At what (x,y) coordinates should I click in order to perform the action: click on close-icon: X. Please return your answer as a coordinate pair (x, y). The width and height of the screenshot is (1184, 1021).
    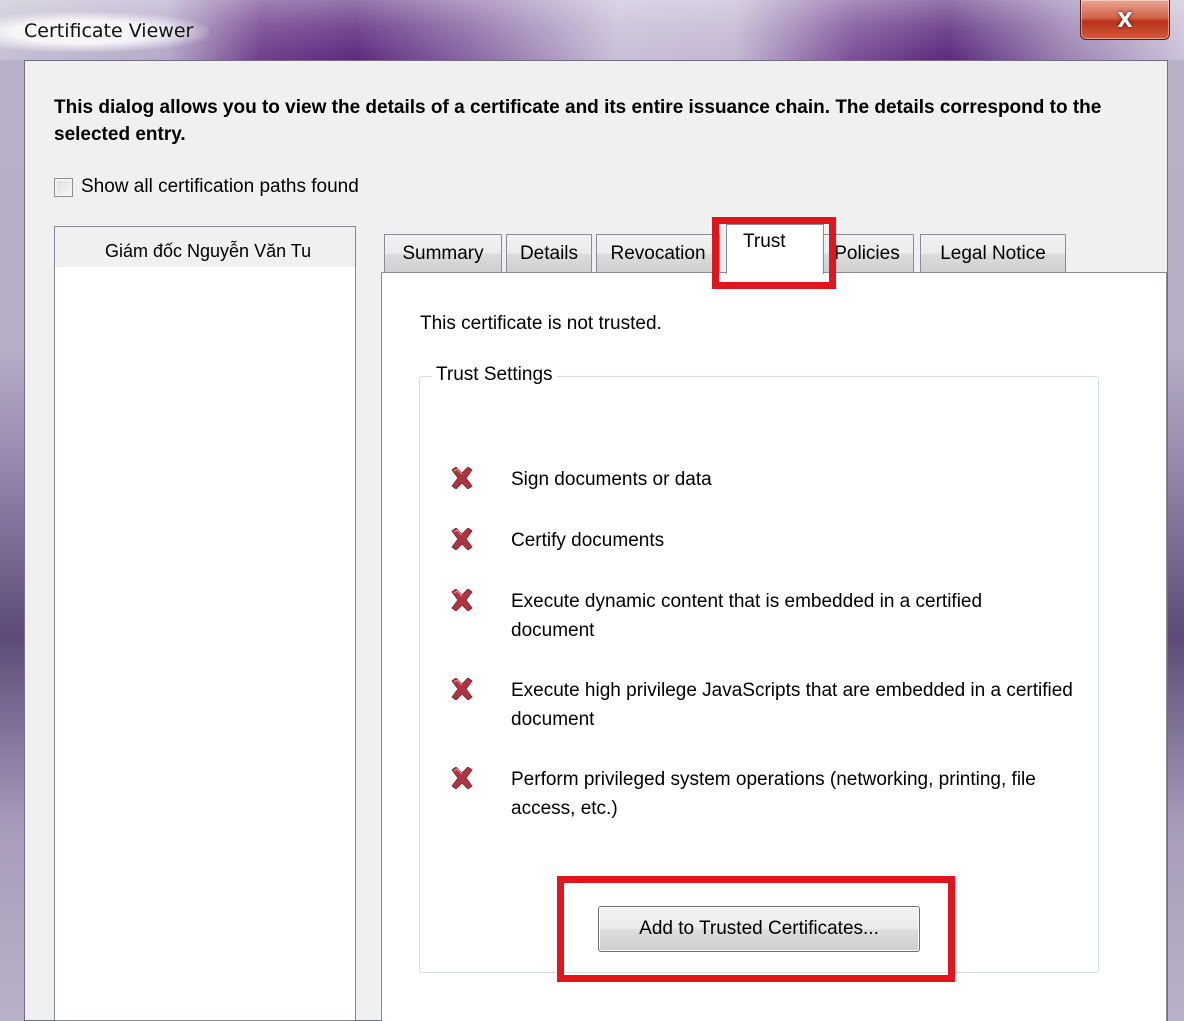
    Looking at the image, I should click on (1125, 19).